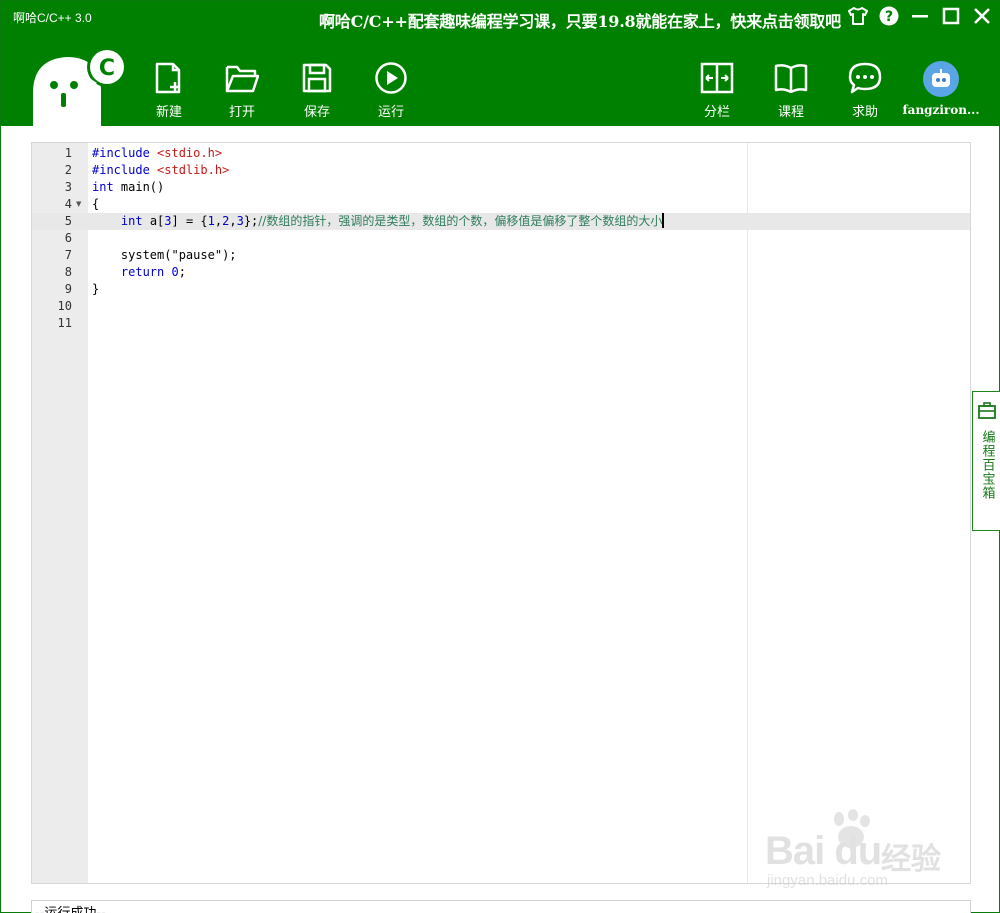 This screenshot has width=1000, height=913. What do you see at coordinates (211, 221) in the screenshot?
I see `code-token: 1` at bounding box center [211, 221].